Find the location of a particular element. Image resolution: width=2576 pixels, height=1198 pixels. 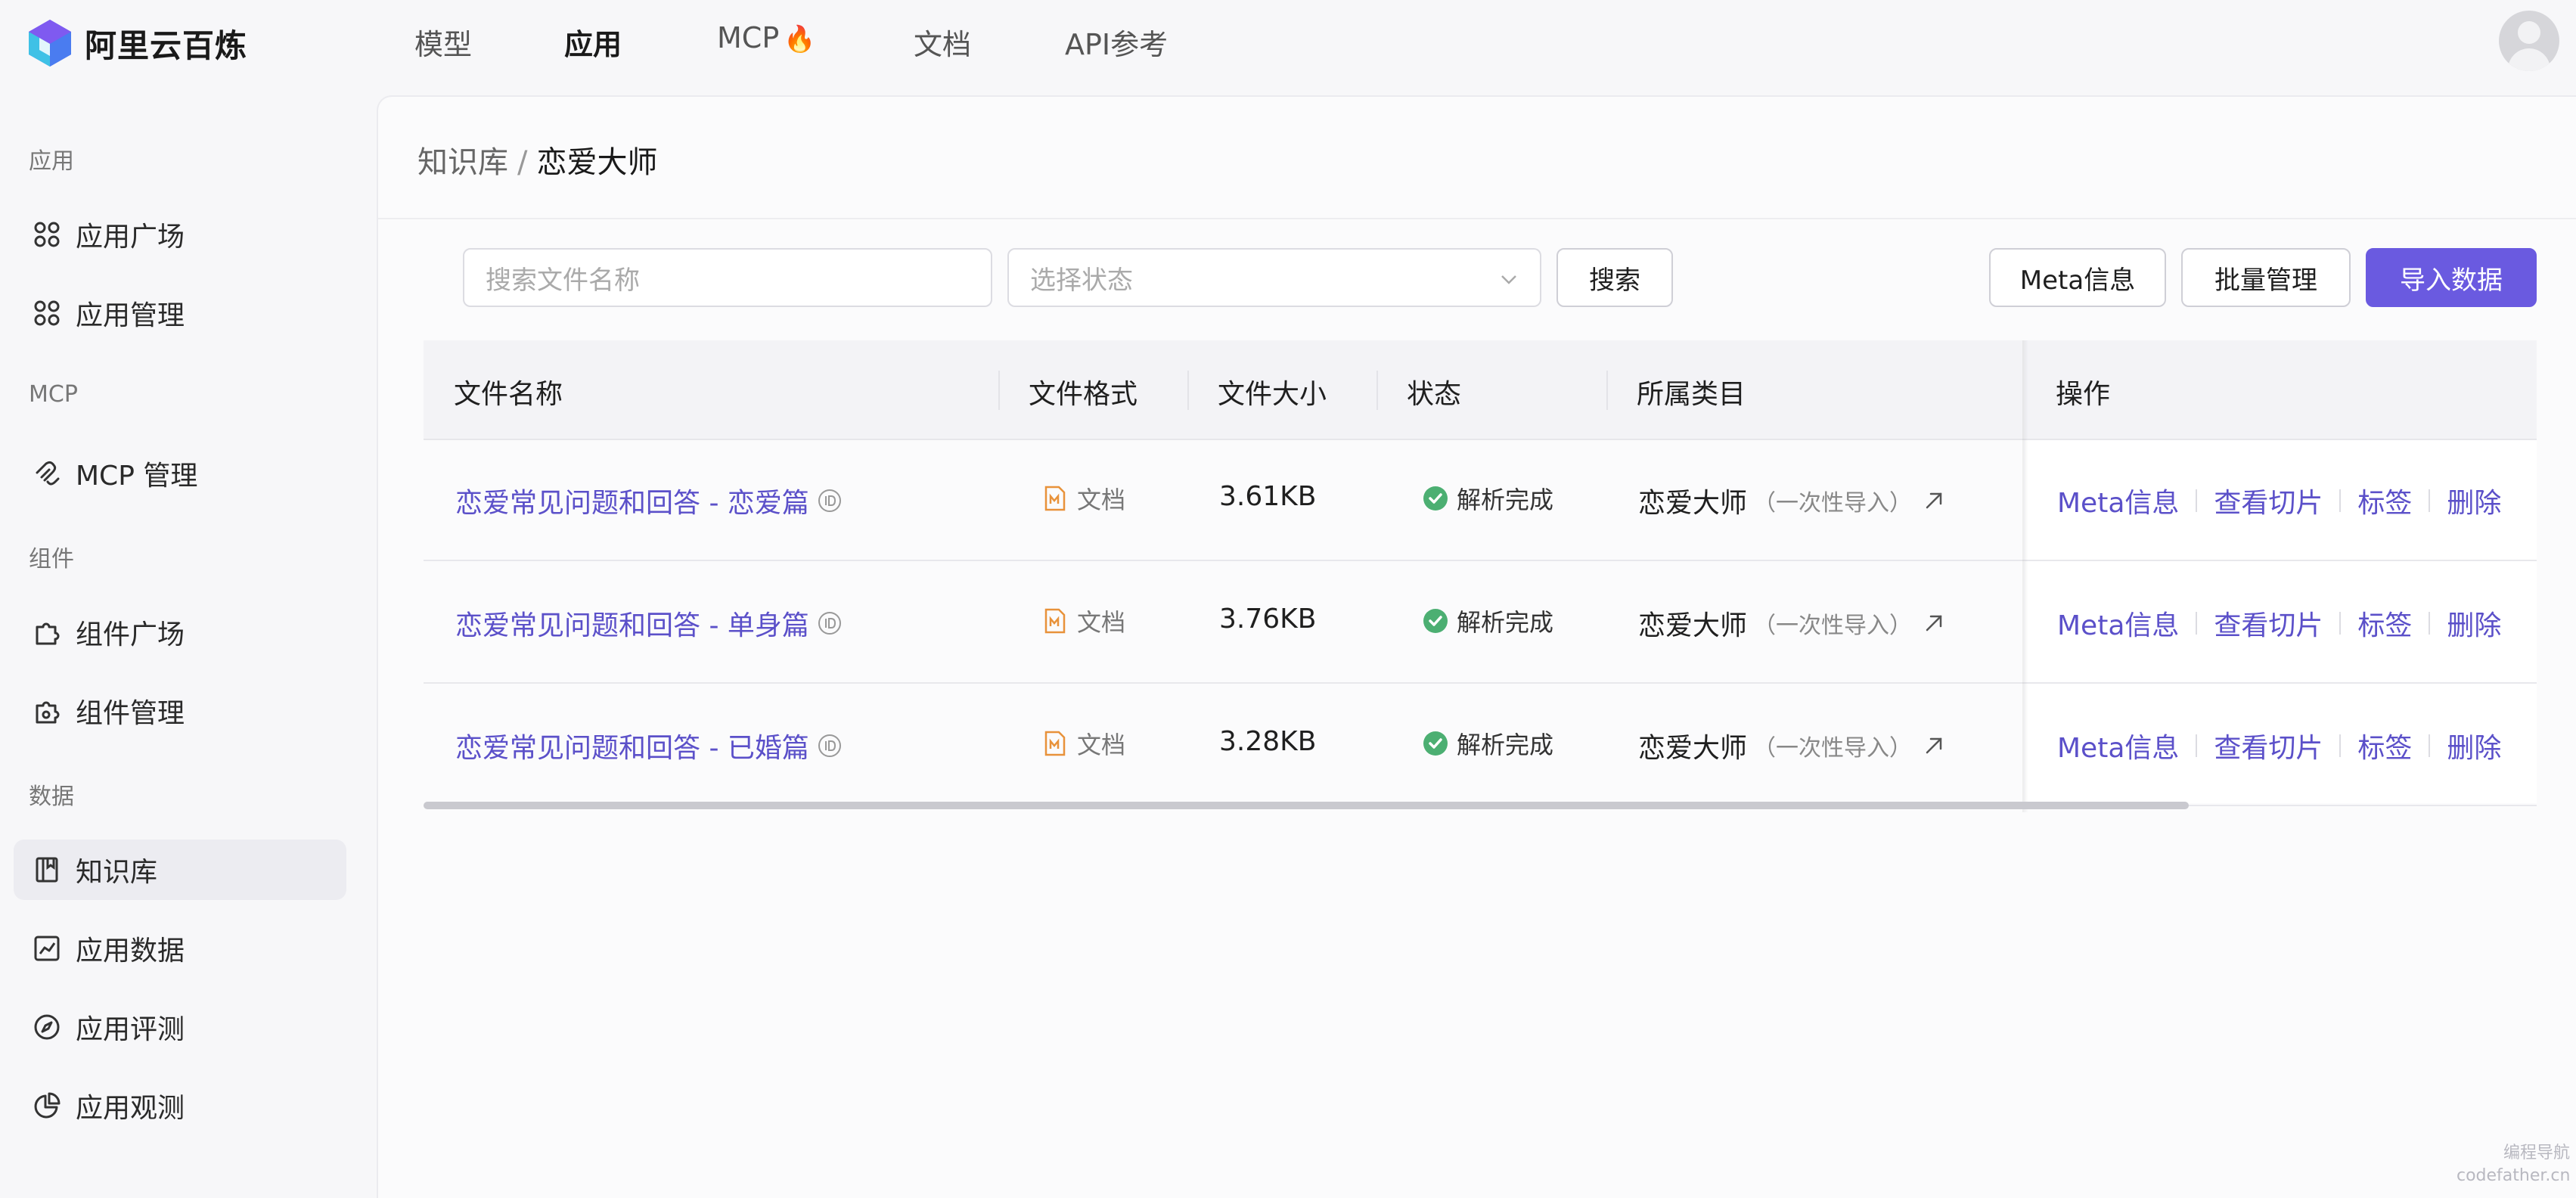

nav-mcp-label: MCP is located at coordinates (748, 37).